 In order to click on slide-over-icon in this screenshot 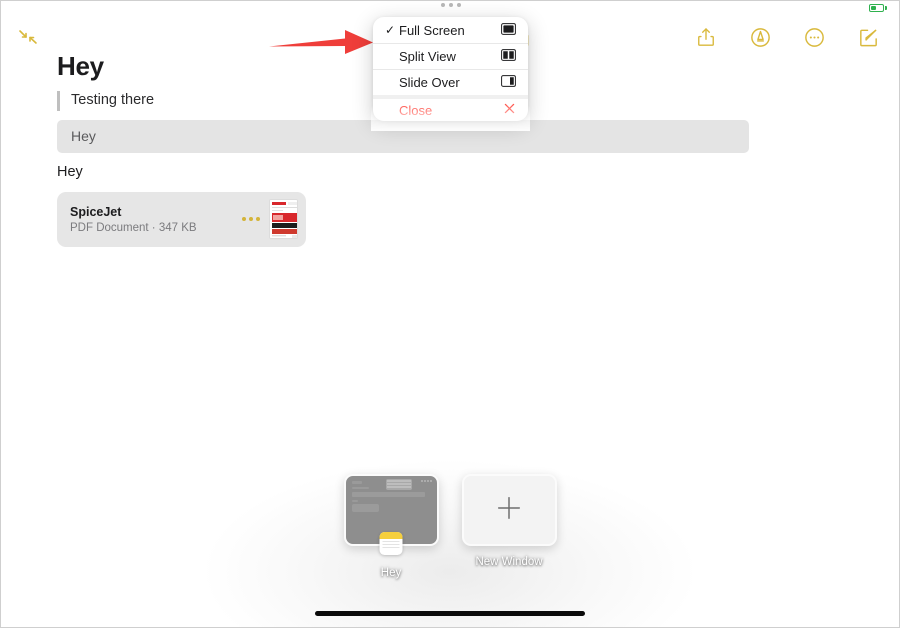, I will do `click(508, 82)`.